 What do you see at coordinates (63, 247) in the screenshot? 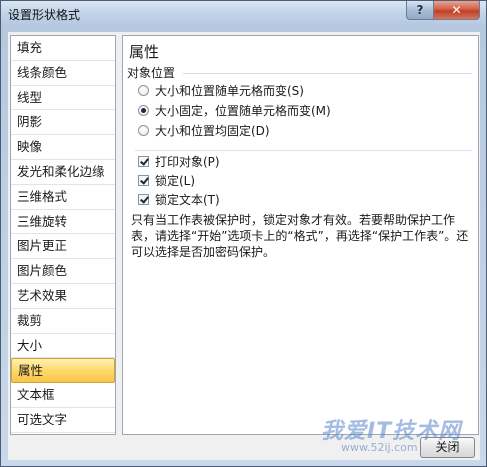
I see `sidebar-item: 图片更正` at bounding box center [63, 247].